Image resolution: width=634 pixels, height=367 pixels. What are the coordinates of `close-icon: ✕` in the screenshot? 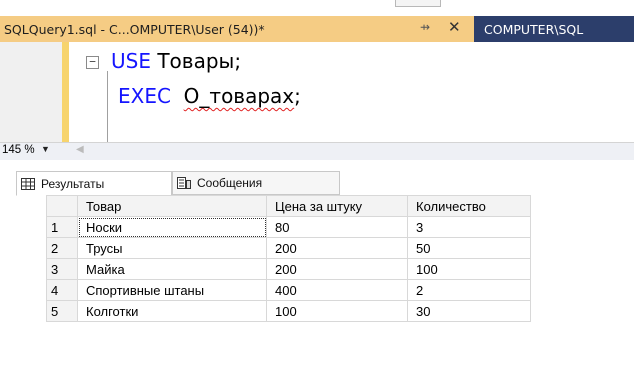 It's located at (454, 27).